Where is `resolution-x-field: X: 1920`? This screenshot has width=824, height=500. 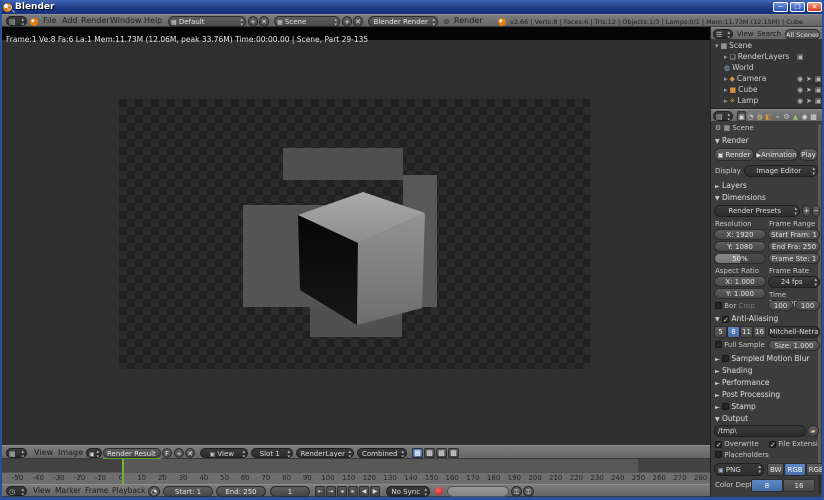
resolution-x-field: X: 1920 is located at coordinates (740, 234).